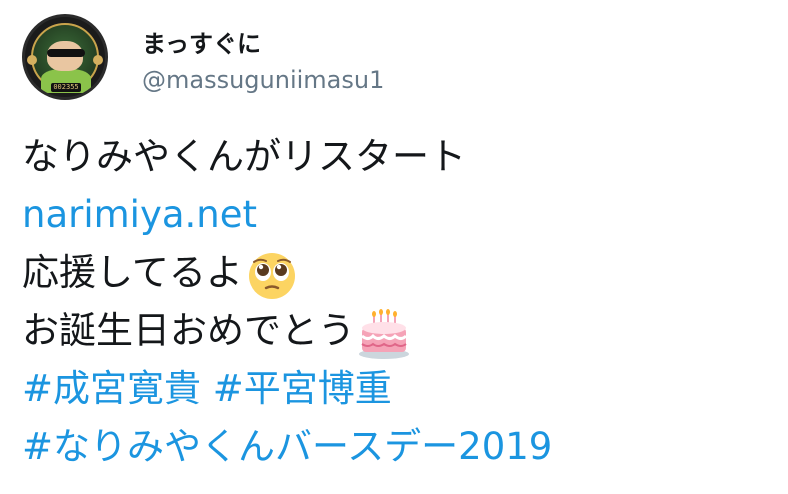 This screenshot has height=494, width=788. What do you see at coordinates (397, 215) in the screenshot?
I see `tweet-link-line: narimiya.net` at bounding box center [397, 215].